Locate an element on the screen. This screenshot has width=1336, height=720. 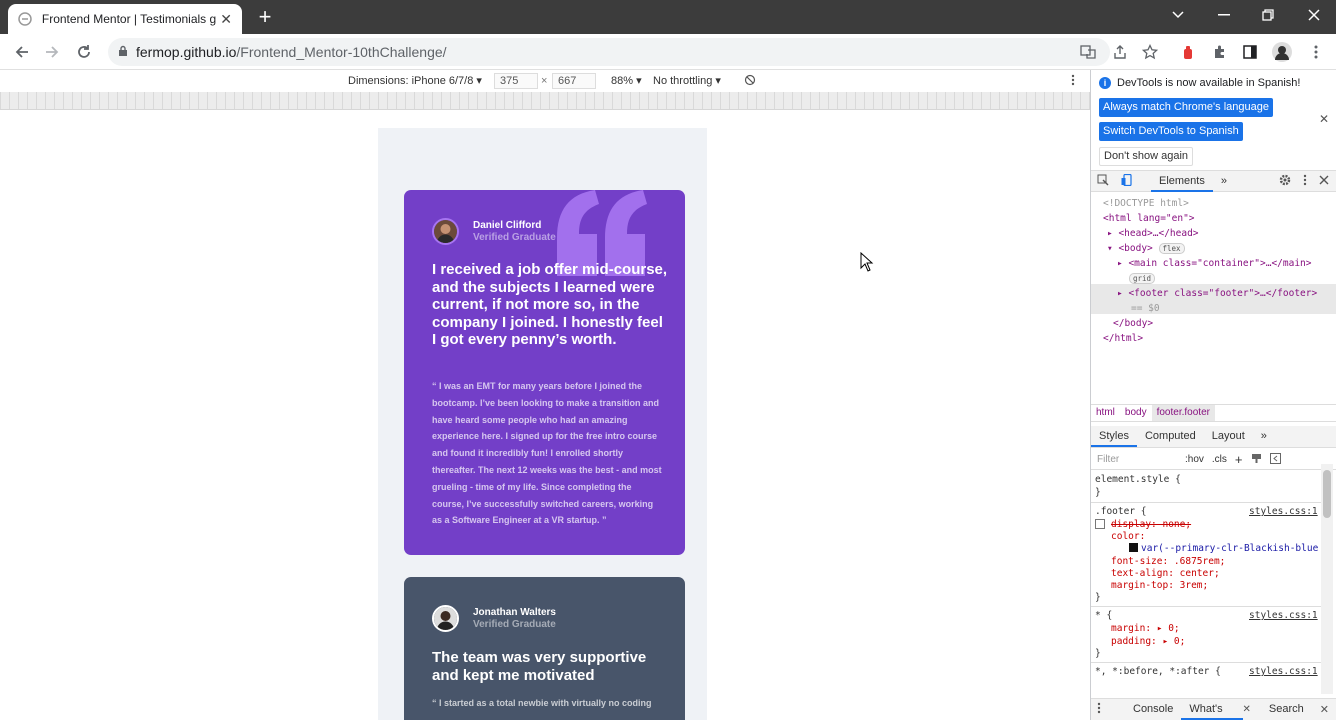
dom-html-close: </html> is located at coordinates (1123, 338).